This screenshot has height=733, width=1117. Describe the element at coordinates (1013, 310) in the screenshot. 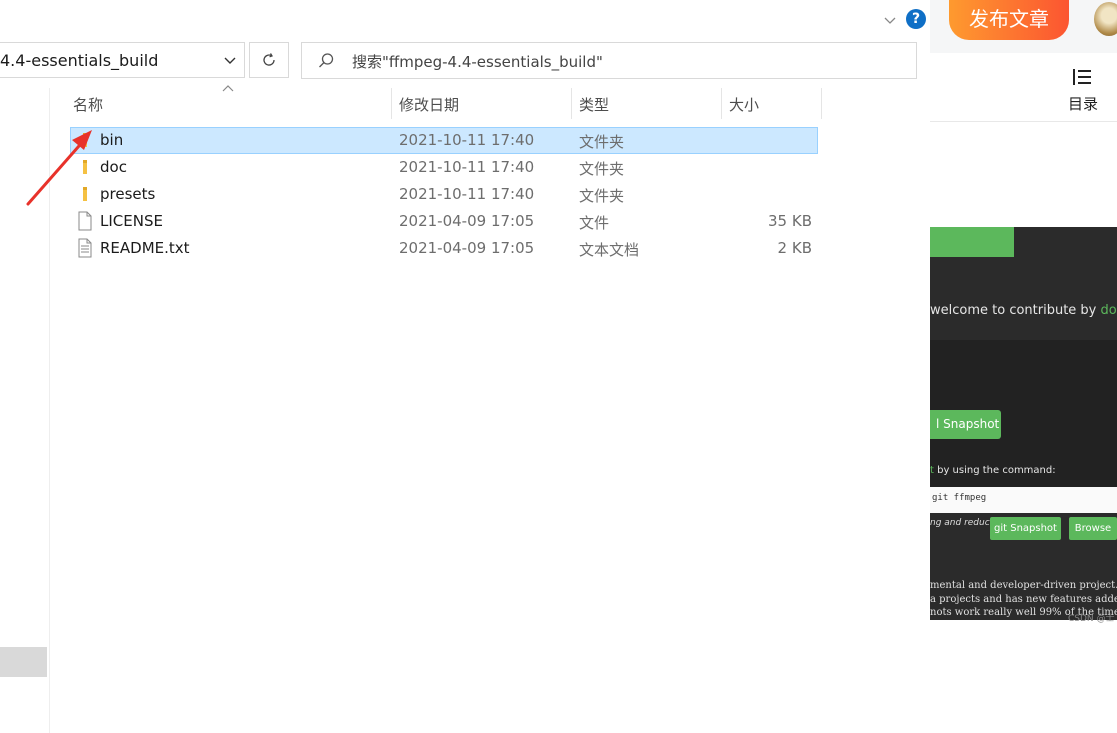

I see `welcome-label: welcome to contribute by` at that location.